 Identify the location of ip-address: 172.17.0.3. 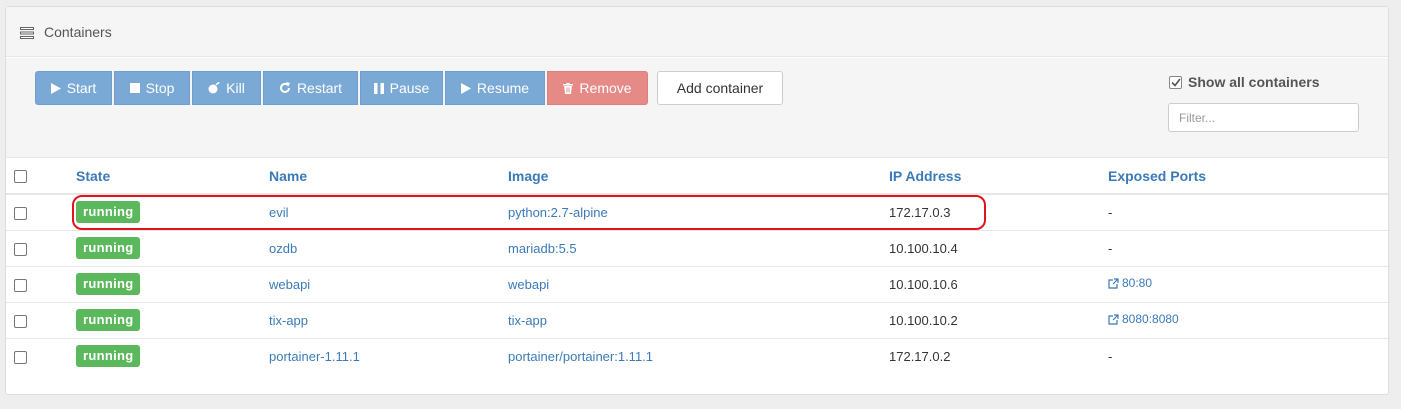
(920, 212).